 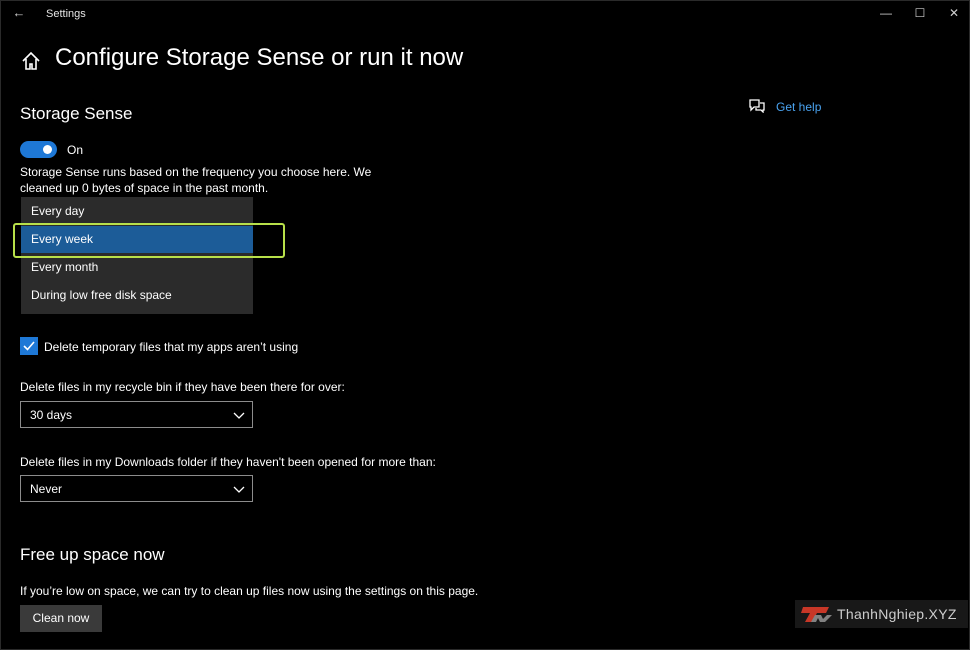 I want to click on chat-help-icon, so click(x=757, y=106).